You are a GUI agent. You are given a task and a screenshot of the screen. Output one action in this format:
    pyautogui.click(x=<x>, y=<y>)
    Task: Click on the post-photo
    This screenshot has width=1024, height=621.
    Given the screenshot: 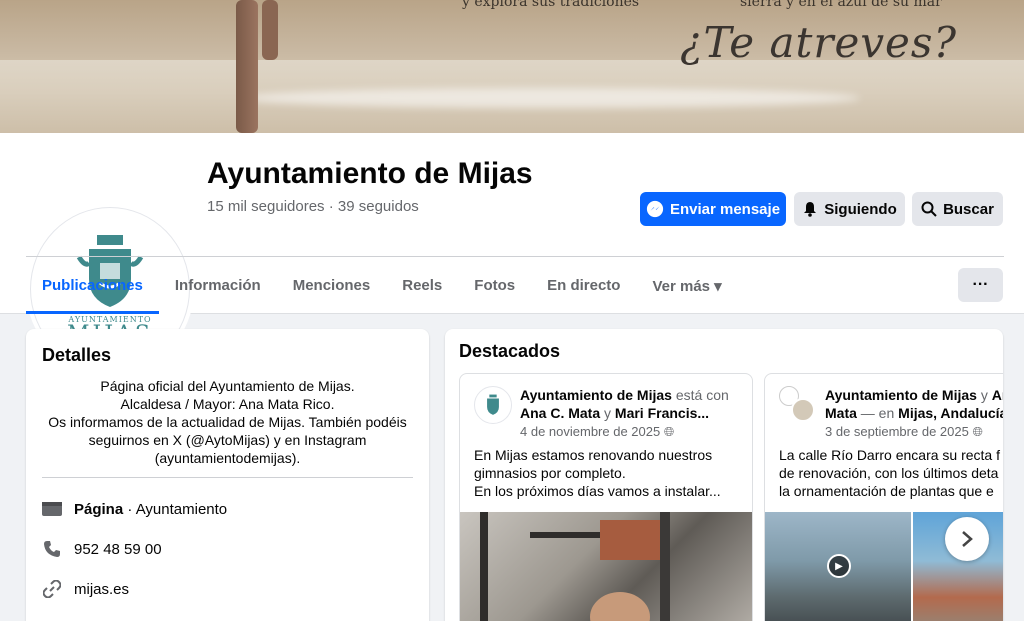 What is the action you would take?
    pyautogui.click(x=606, y=566)
    